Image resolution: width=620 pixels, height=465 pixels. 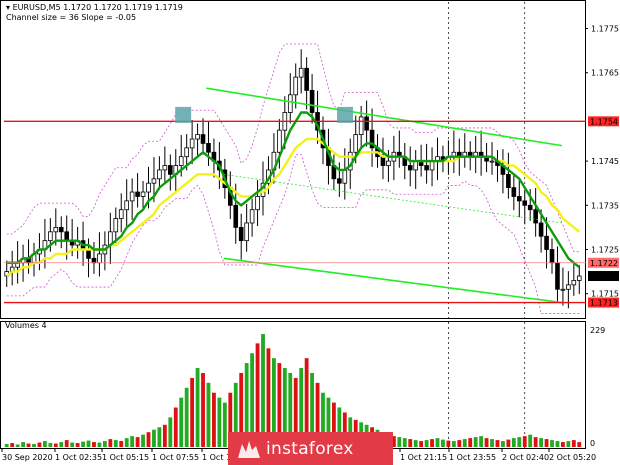 I want to click on instaforex-logo-icon, so click(x=249, y=449).